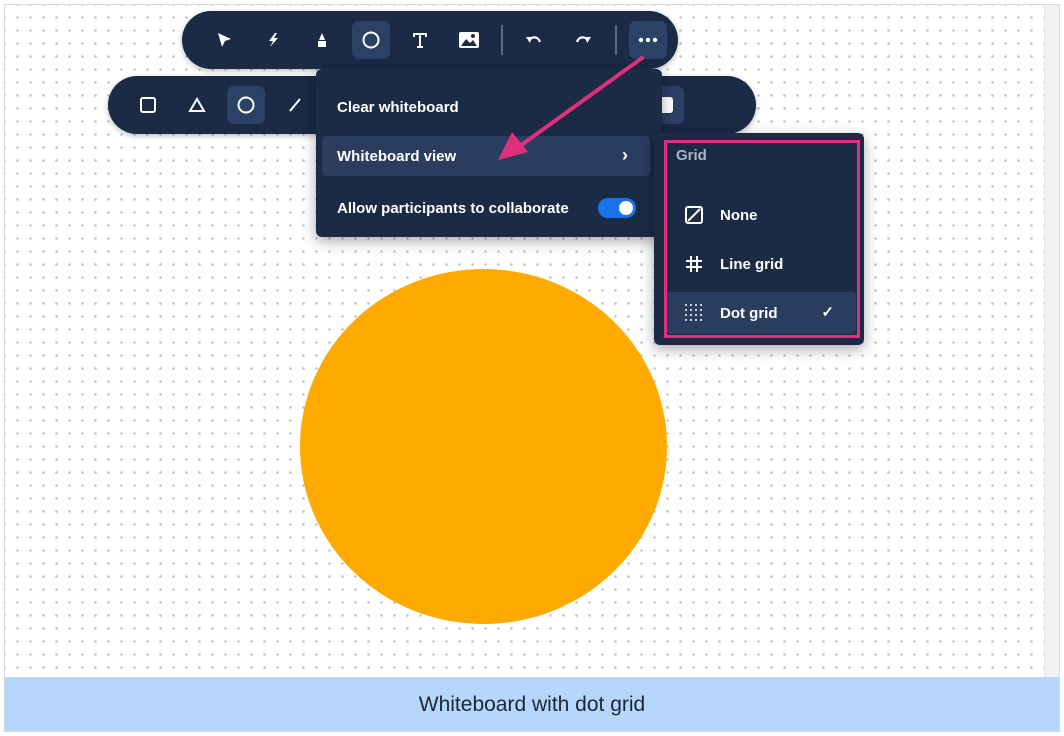 This screenshot has height=736, width=1064. I want to click on line-shape-button, so click(295, 105).